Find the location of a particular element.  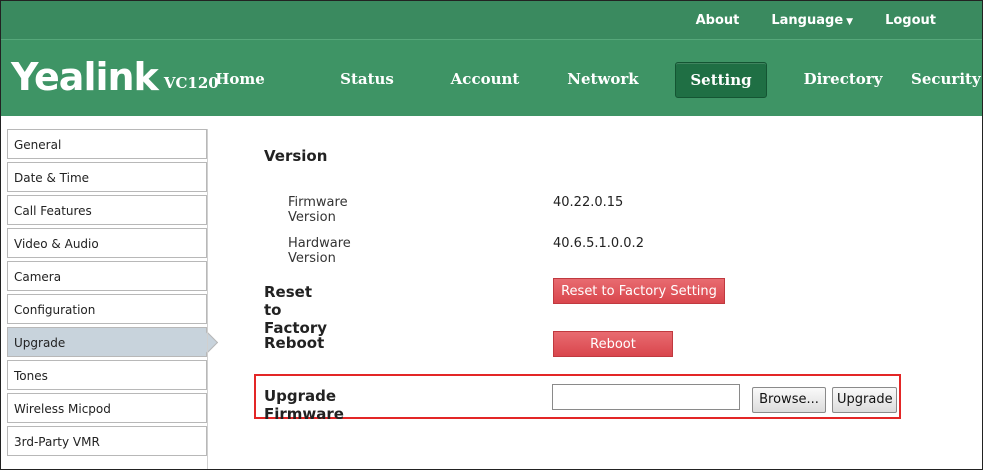

sidebar-item-wireless-micpod: Wireless Micpod is located at coordinates (107, 408).